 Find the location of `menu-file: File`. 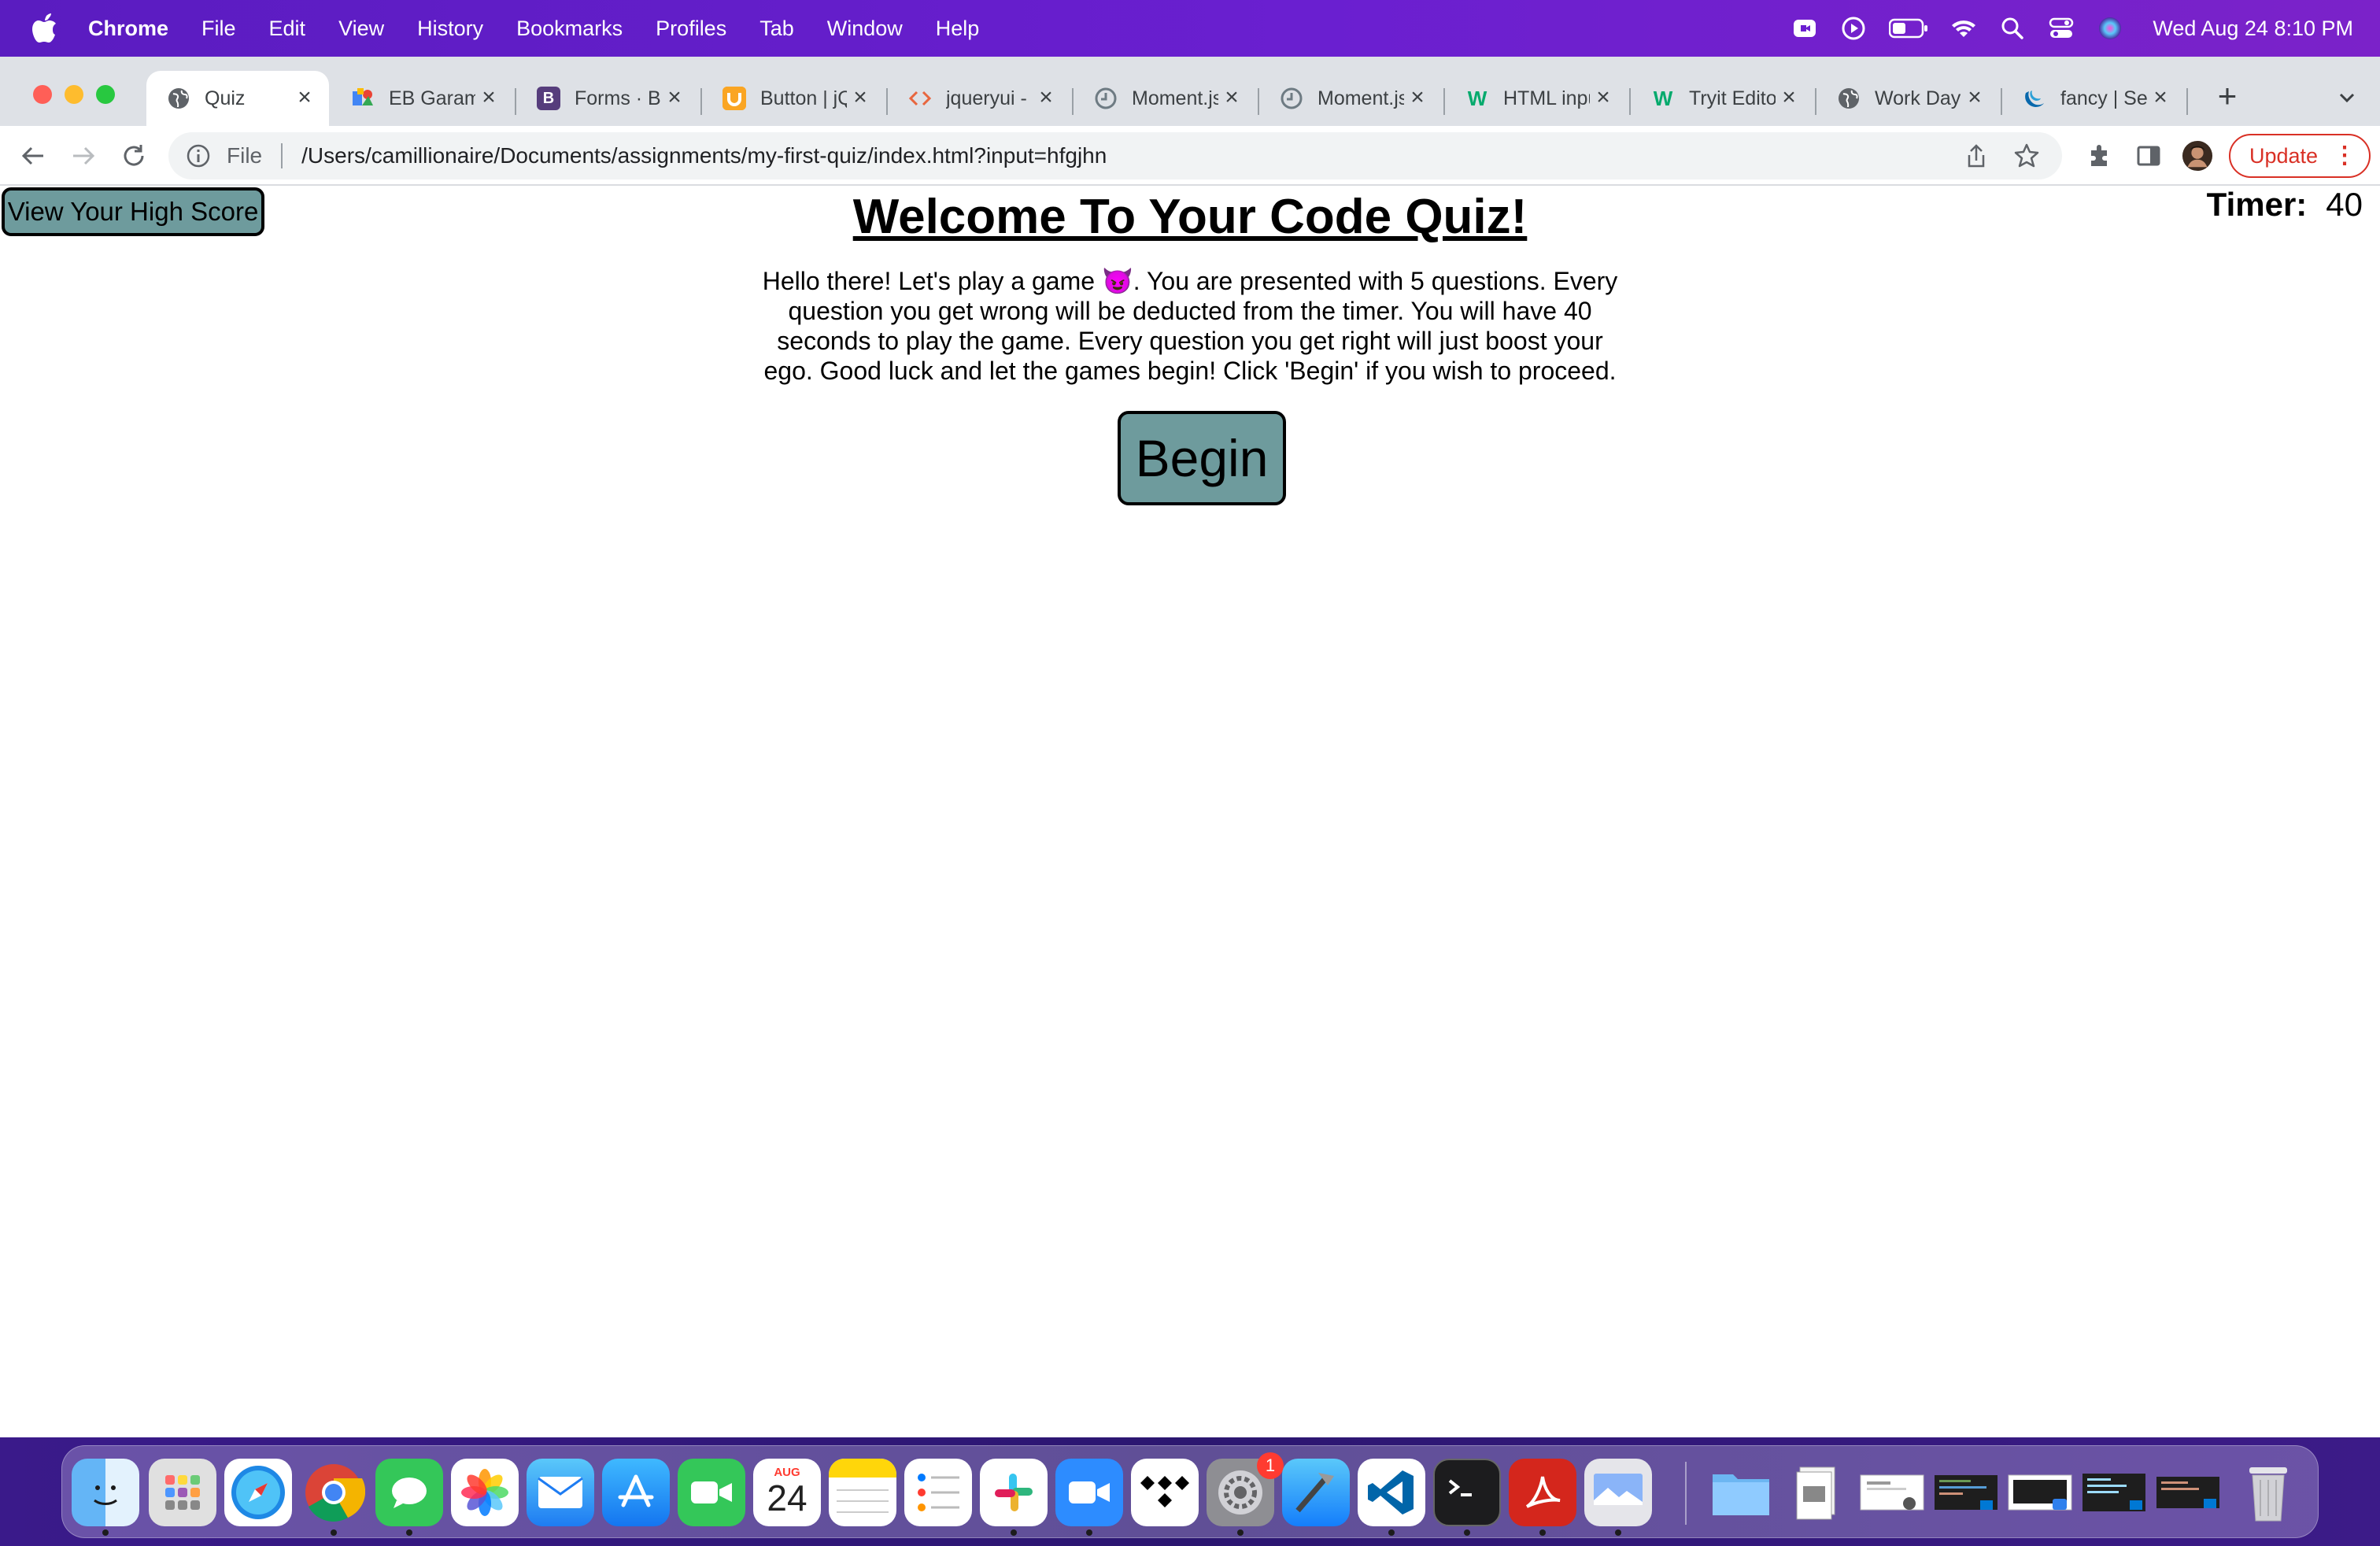

menu-file: File is located at coordinates (219, 29).